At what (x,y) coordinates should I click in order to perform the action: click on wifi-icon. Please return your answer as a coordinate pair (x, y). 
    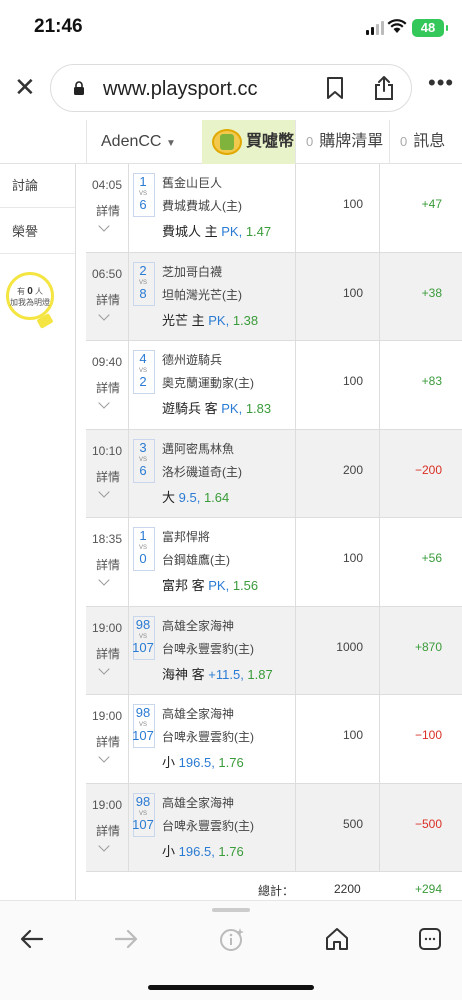
    Looking at the image, I should click on (397, 26).